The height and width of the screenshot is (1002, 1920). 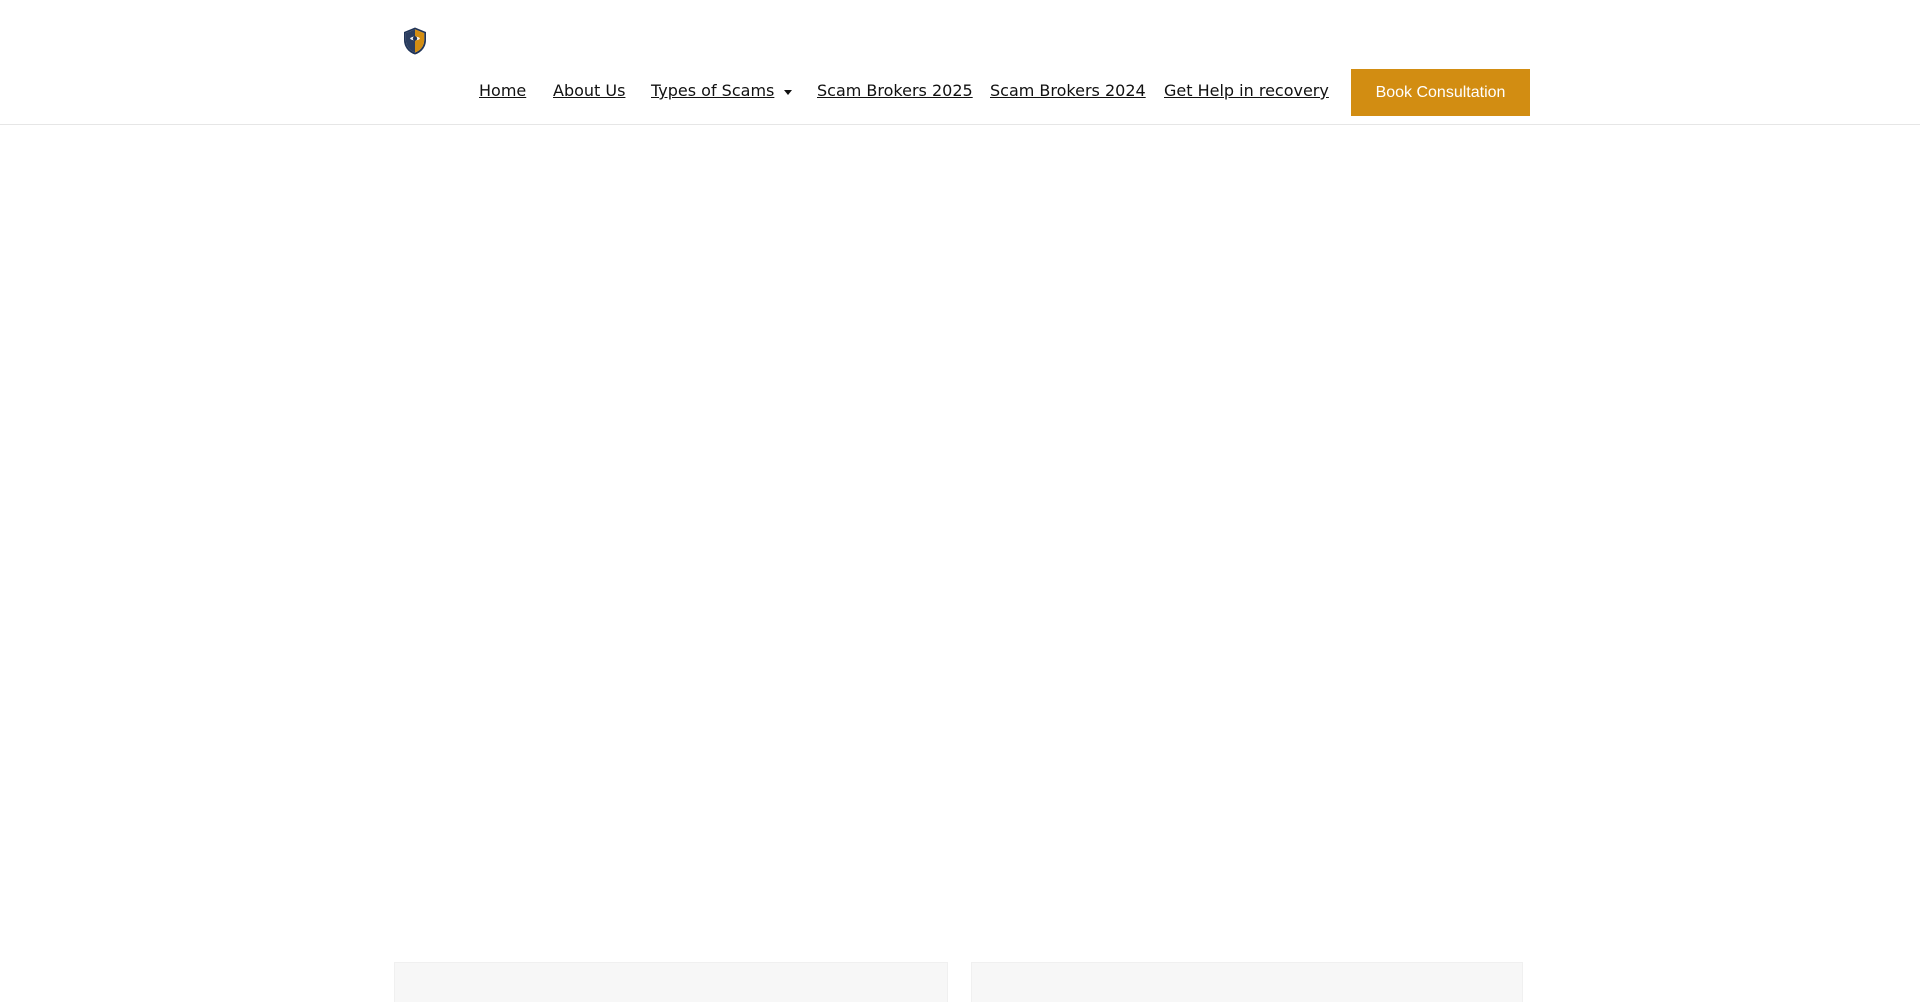 What do you see at coordinates (713, 90) in the screenshot?
I see `nav-types-of-scams-label: Types of Scams` at bounding box center [713, 90].